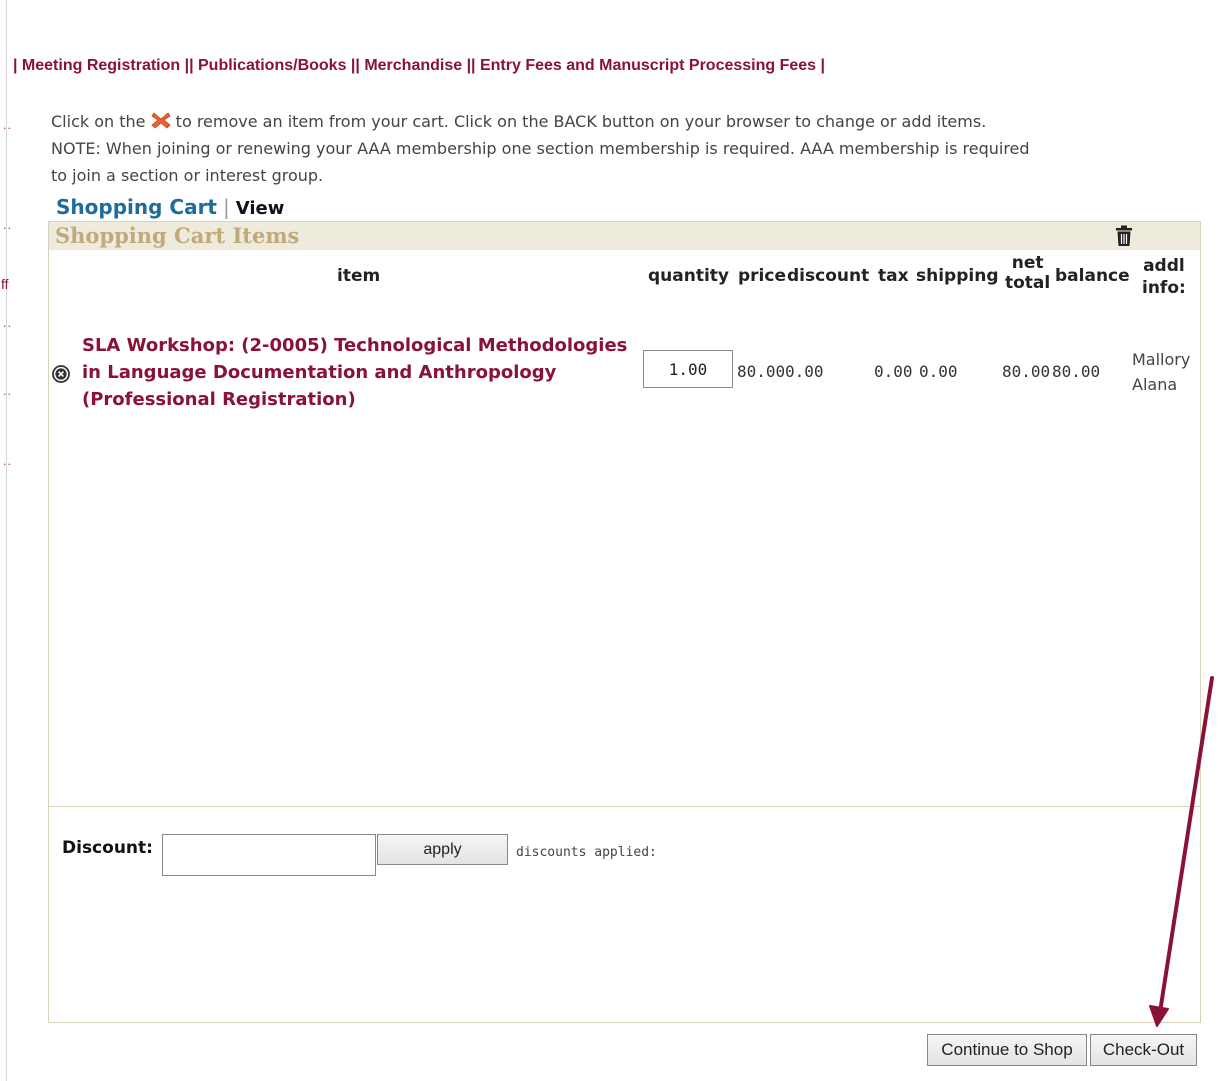 The image size is (1224, 1081). I want to click on discount-code-input, so click(269, 855).